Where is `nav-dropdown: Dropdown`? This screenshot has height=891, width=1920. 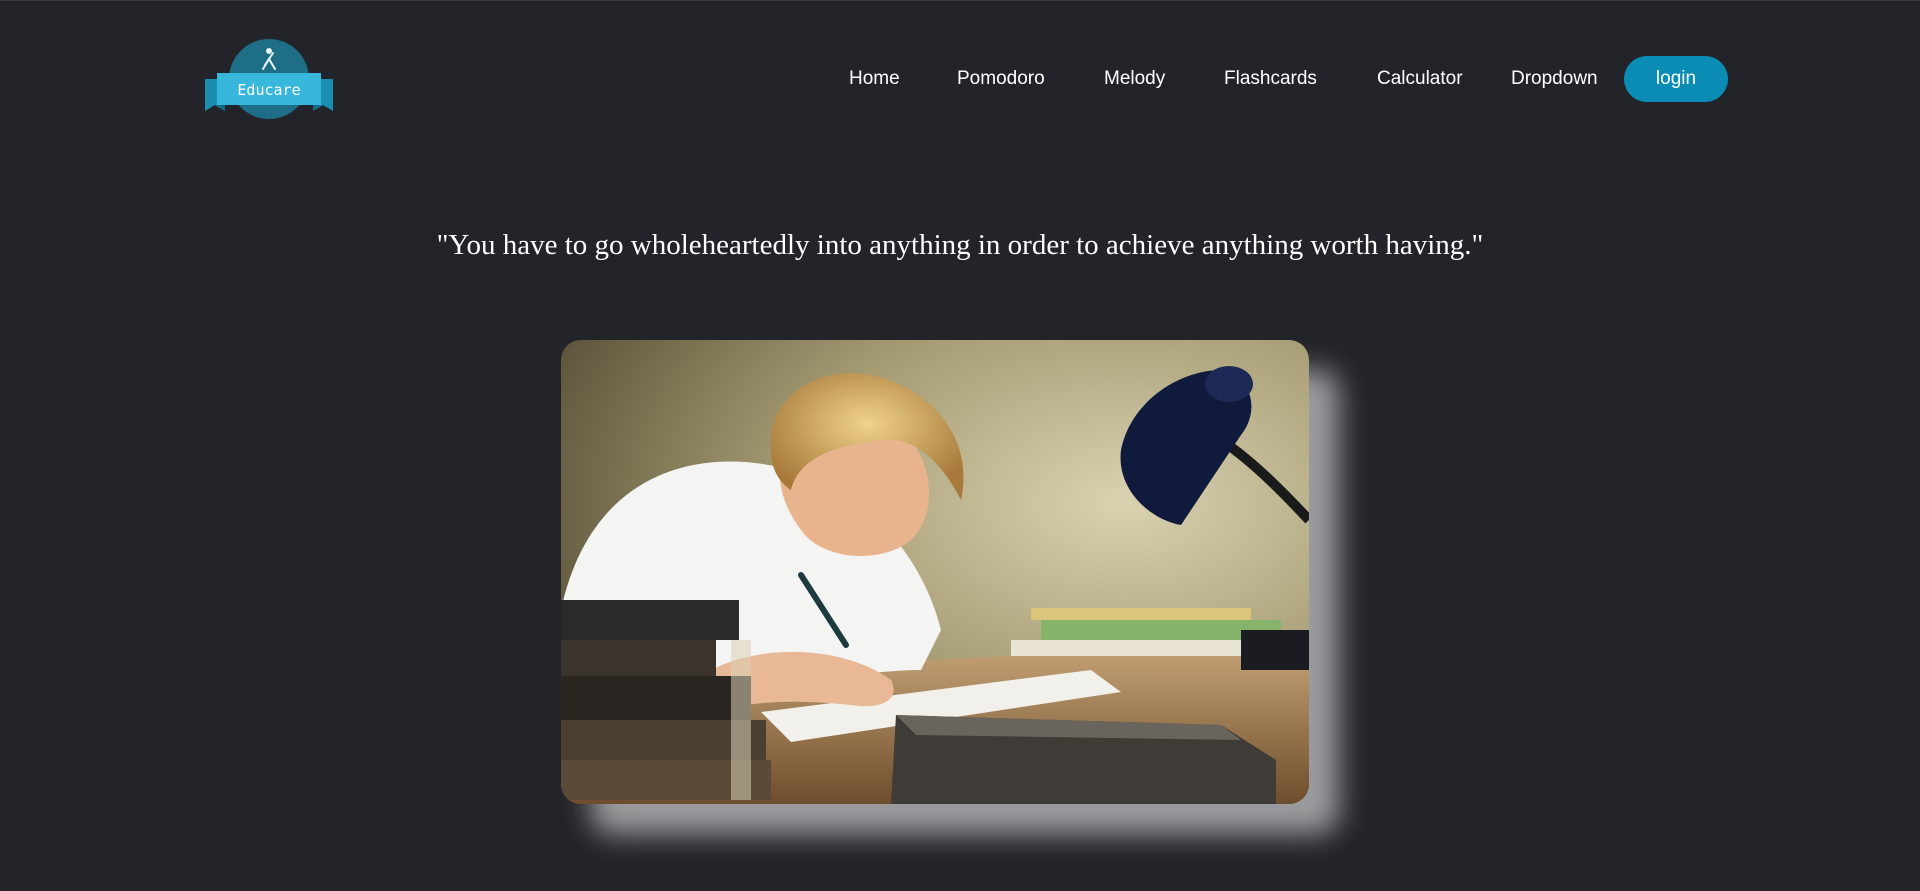 nav-dropdown: Dropdown is located at coordinates (1554, 79).